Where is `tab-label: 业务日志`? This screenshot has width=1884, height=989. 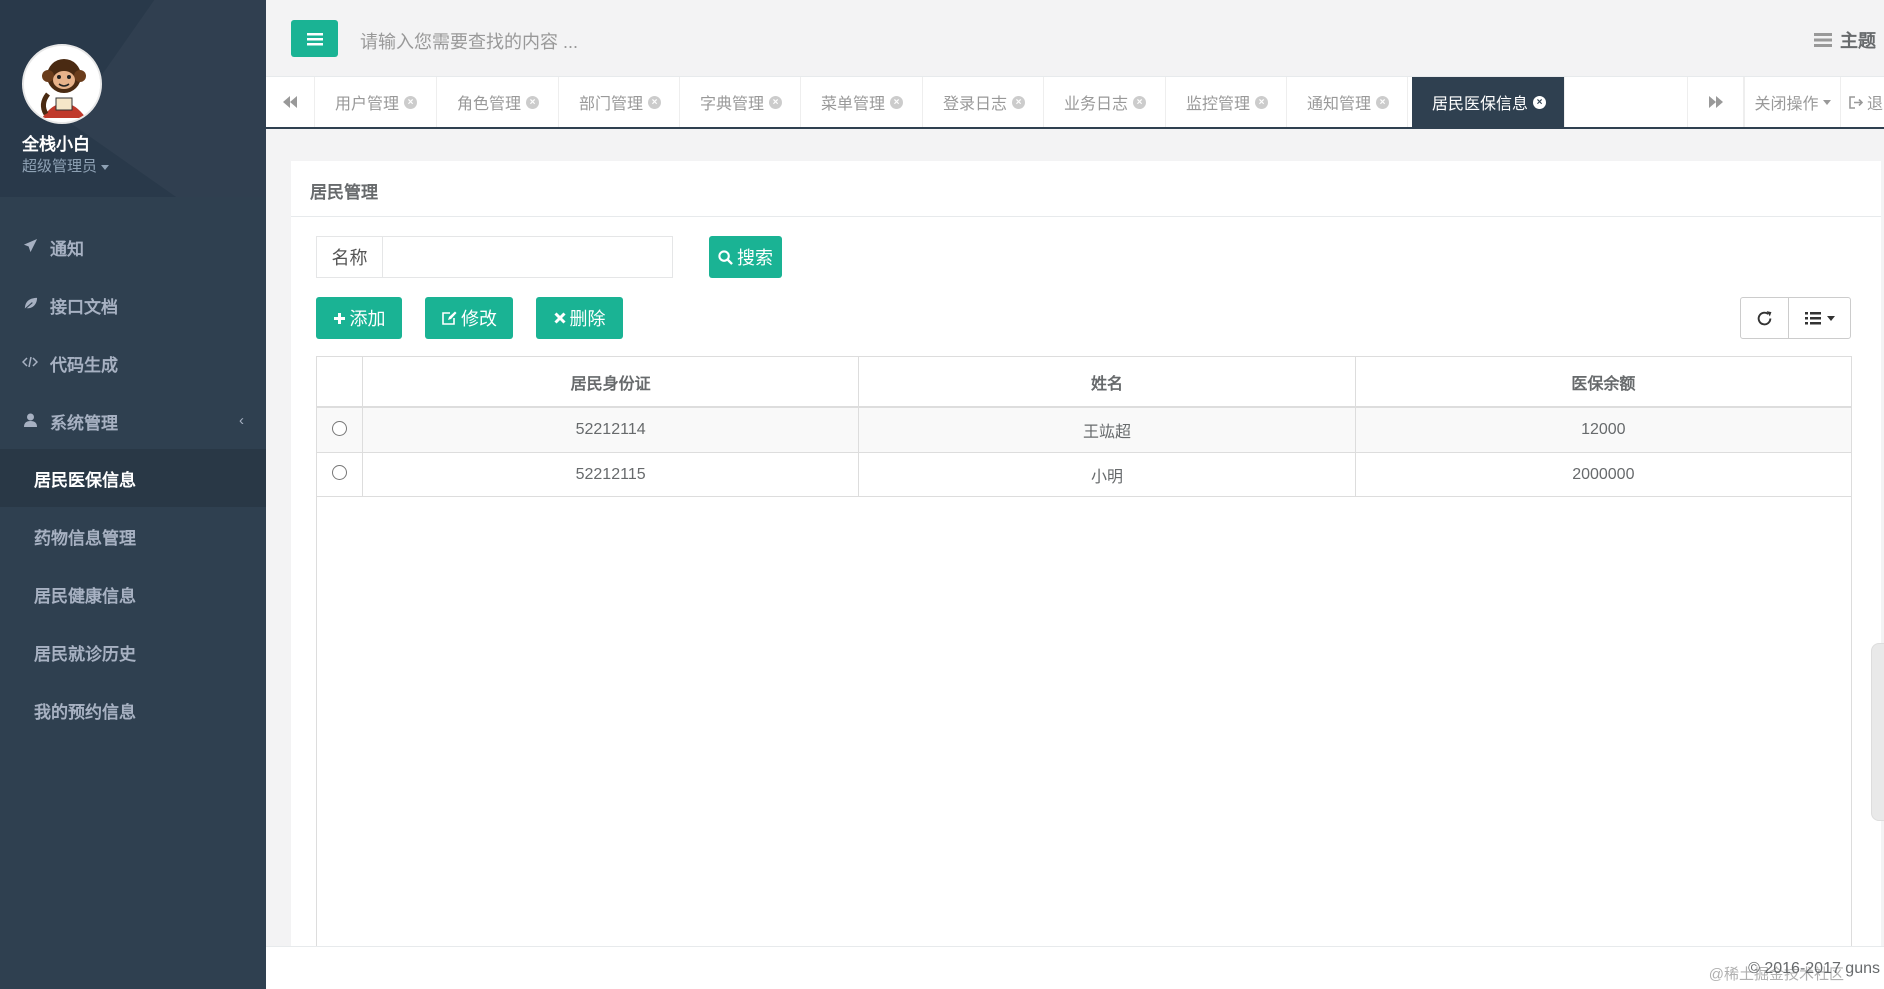
tab-label: 业务日志 is located at coordinates (1096, 104).